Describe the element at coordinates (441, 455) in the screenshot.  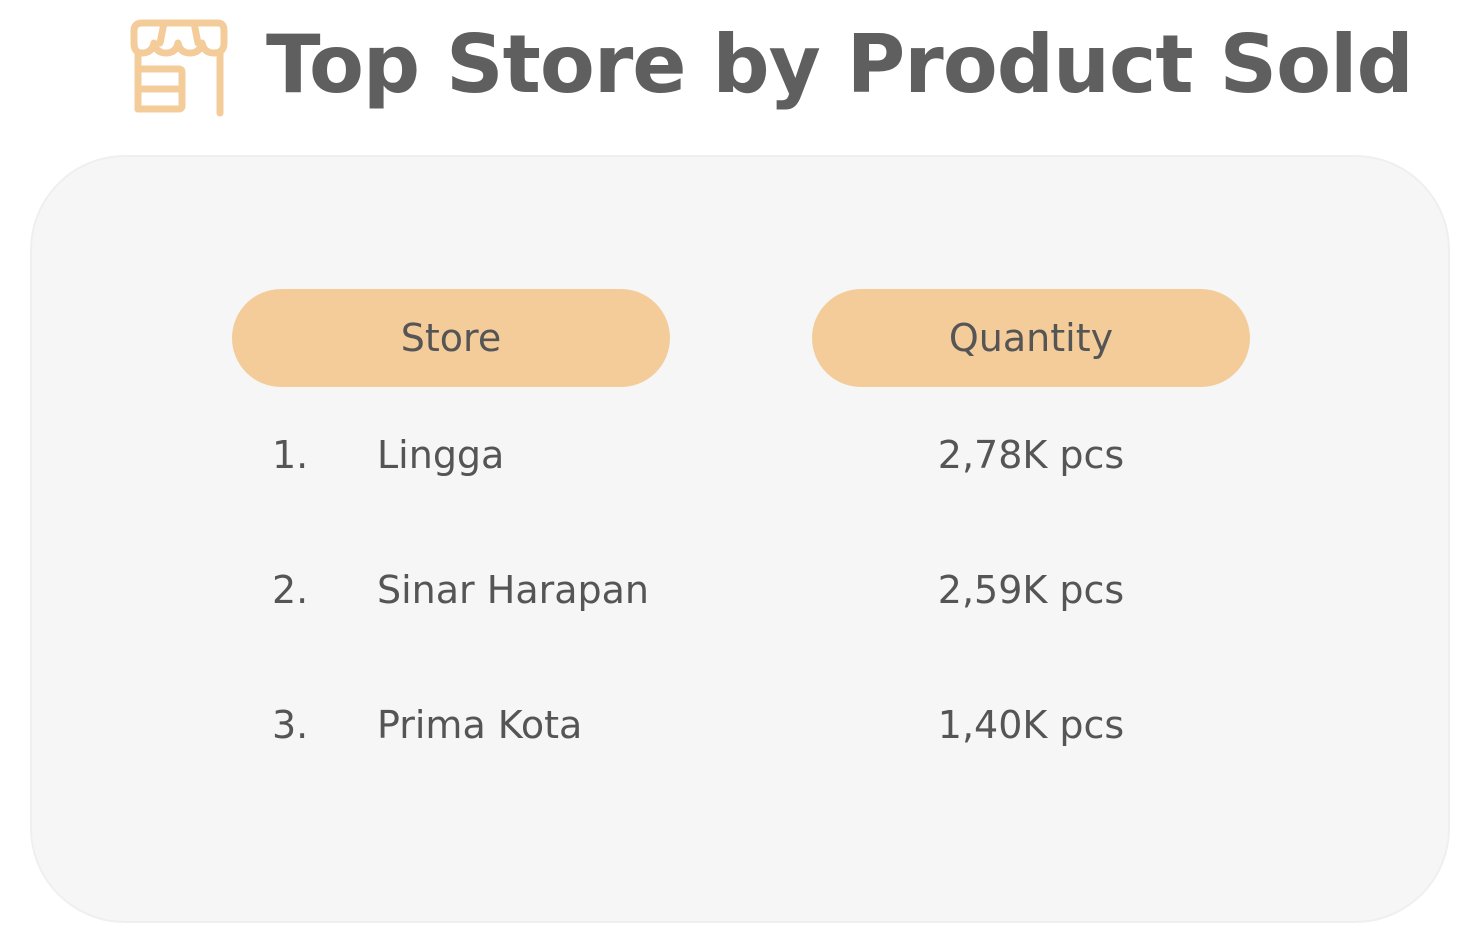
I see `store-name: Lingga` at that location.